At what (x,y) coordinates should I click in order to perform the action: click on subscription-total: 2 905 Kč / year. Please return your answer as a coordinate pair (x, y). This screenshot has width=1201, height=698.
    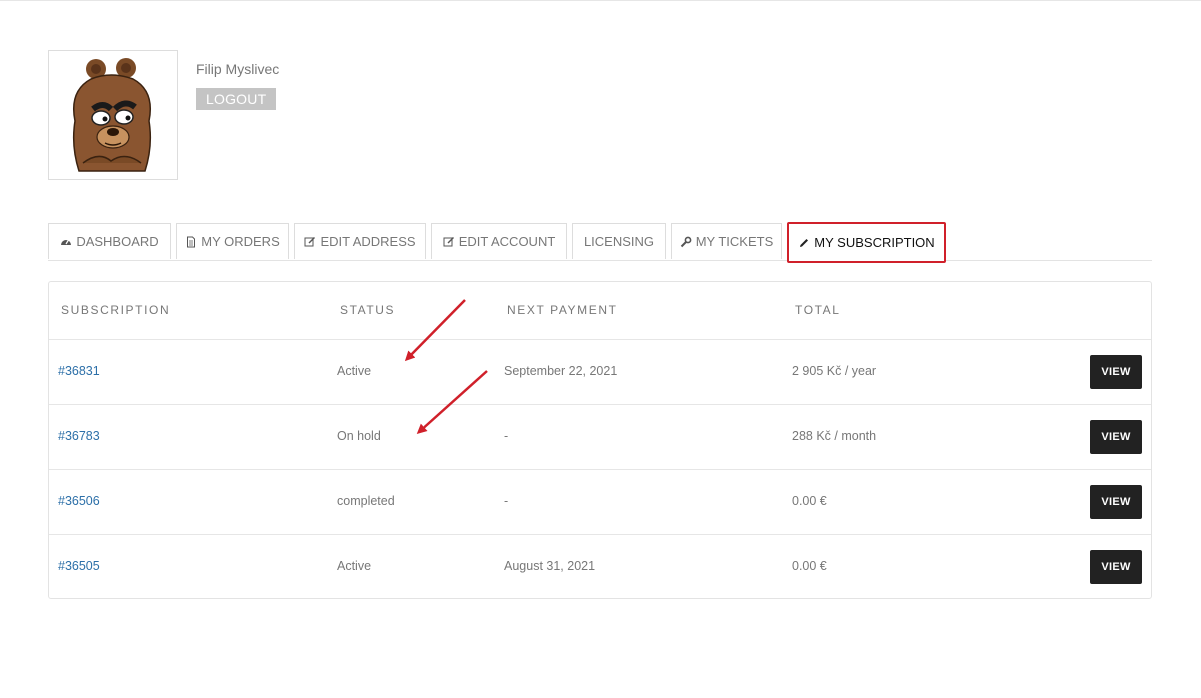
    Looking at the image, I should click on (834, 371).